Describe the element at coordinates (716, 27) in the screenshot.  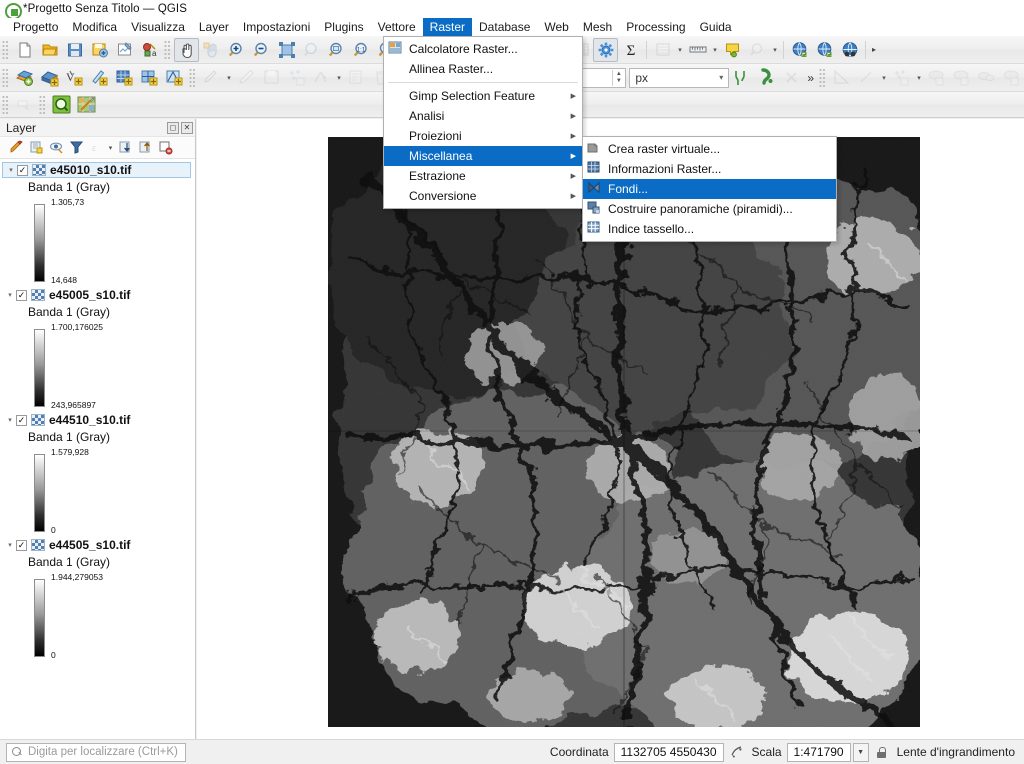
I see `menu-guida: Guida` at that location.